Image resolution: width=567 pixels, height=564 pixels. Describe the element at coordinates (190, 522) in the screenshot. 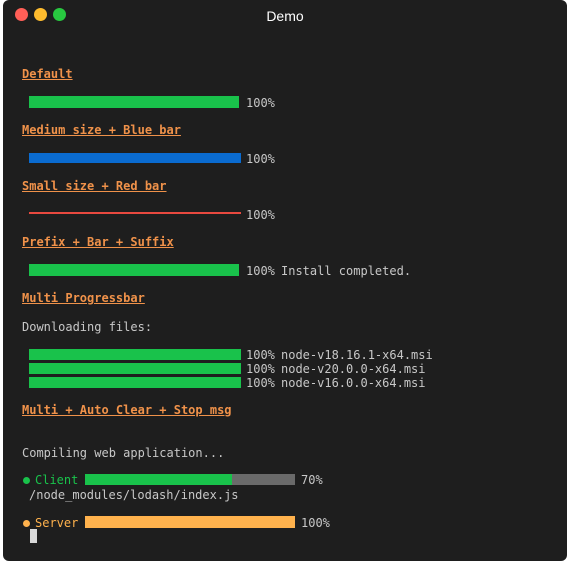

I see `server-progress-bar` at that location.